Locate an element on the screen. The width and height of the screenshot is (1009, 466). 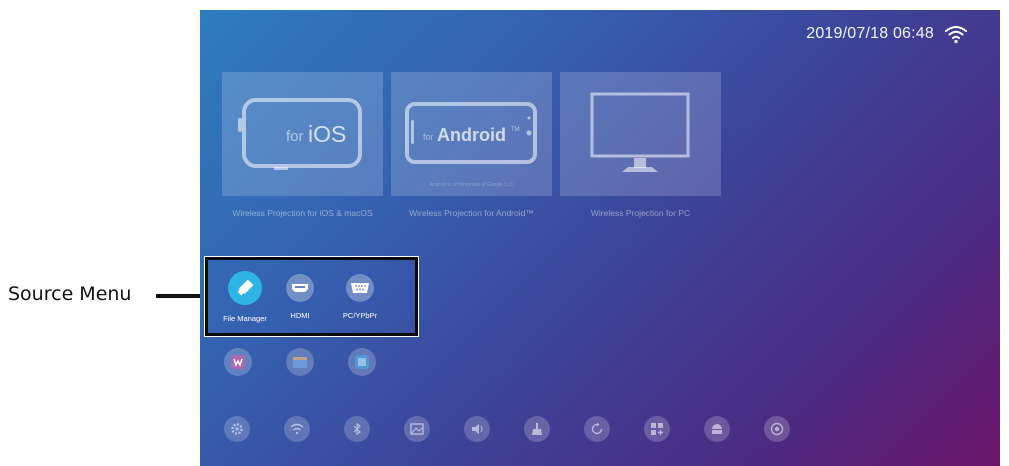
gallery-app-icon is located at coordinates (362, 362).